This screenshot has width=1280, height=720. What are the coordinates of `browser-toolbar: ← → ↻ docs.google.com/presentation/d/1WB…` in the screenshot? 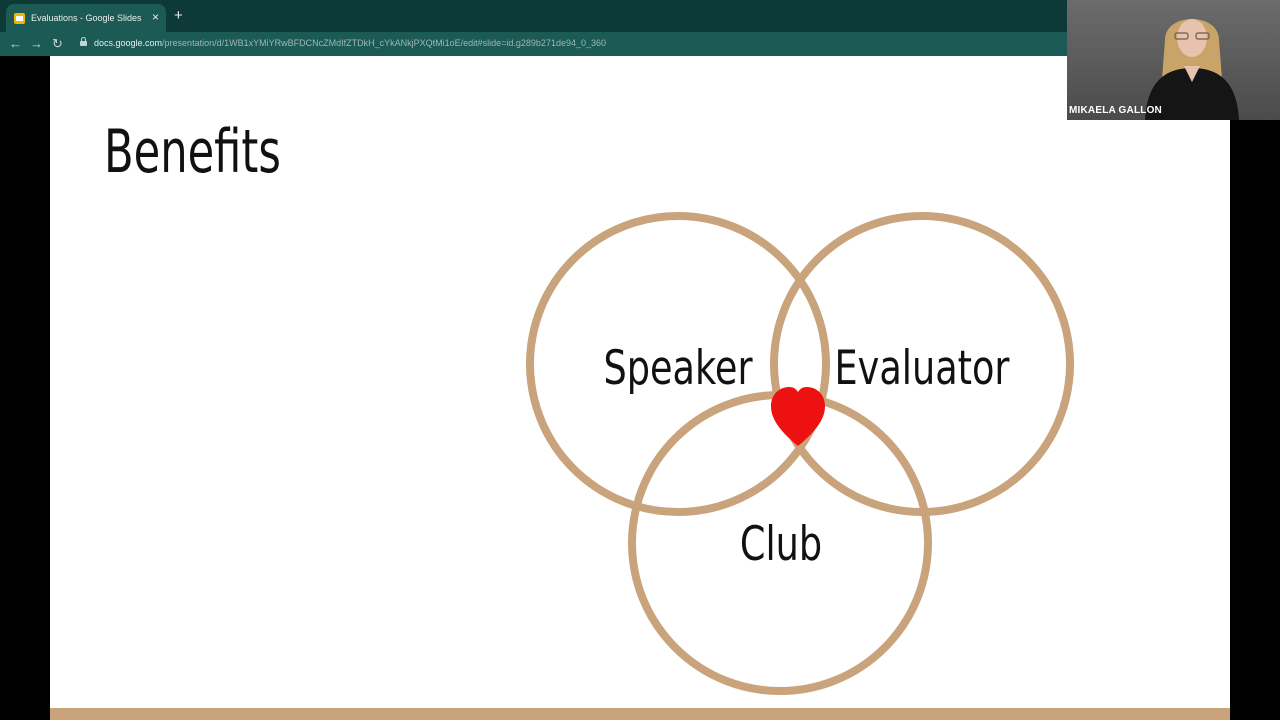 It's located at (533, 44).